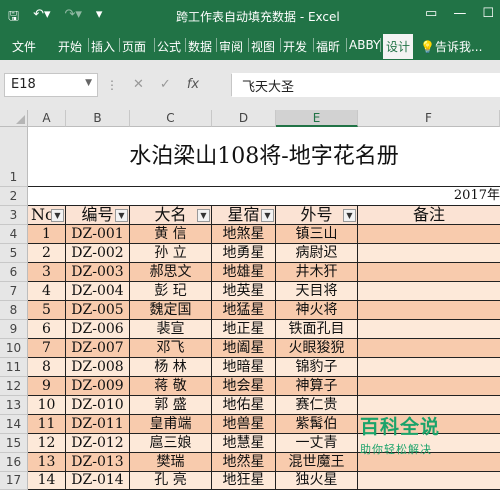 The width and height of the screenshot is (500, 490). I want to click on cell-nickname: 一丈青, so click(317, 443).